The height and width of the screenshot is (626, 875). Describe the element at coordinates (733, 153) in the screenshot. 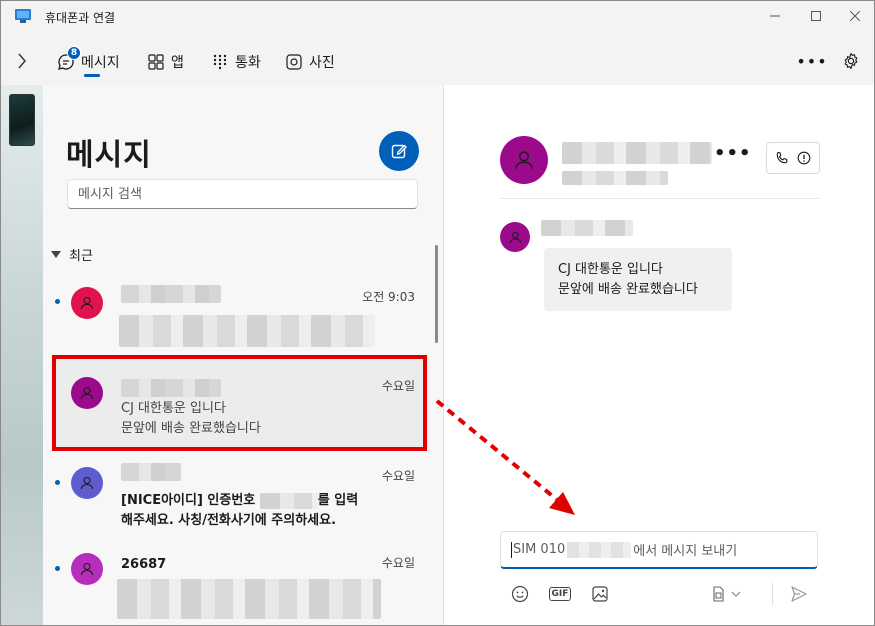

I see `name-truncation: •••` at that location.